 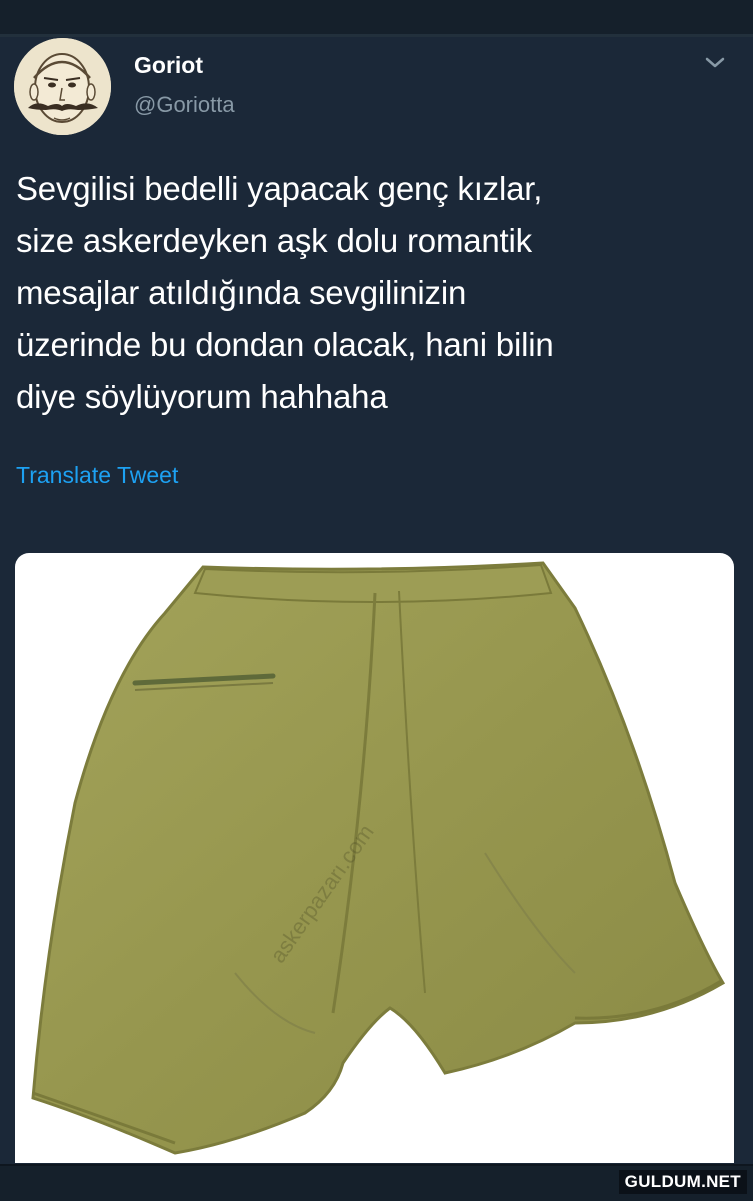 What do you see at coordinates (682, 1182) in the screenshot?
I see `site-watermark-badge: GULDUM.NET` at bounding box center [682, 1182].